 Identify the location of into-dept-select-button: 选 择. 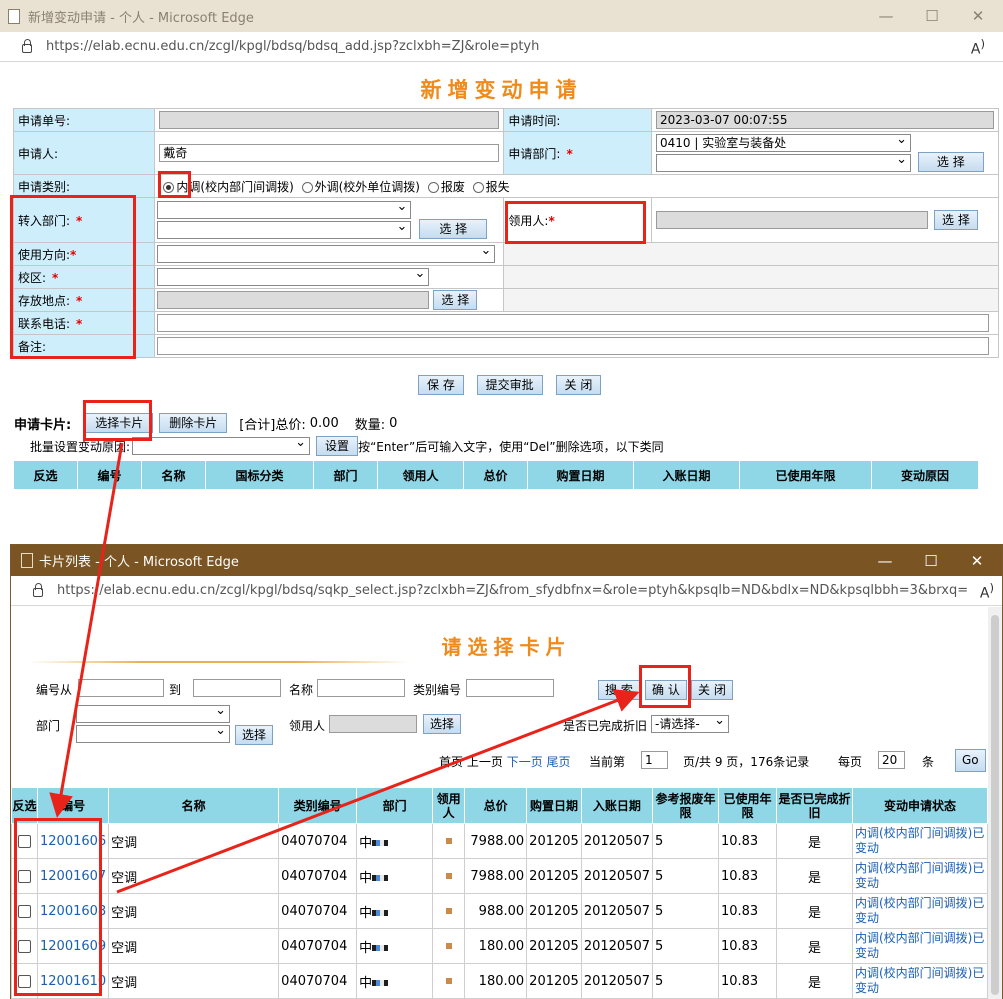
(453, 229).